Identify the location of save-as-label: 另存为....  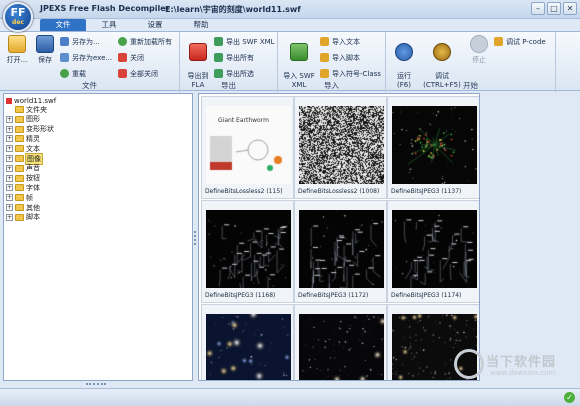
(86, 42).